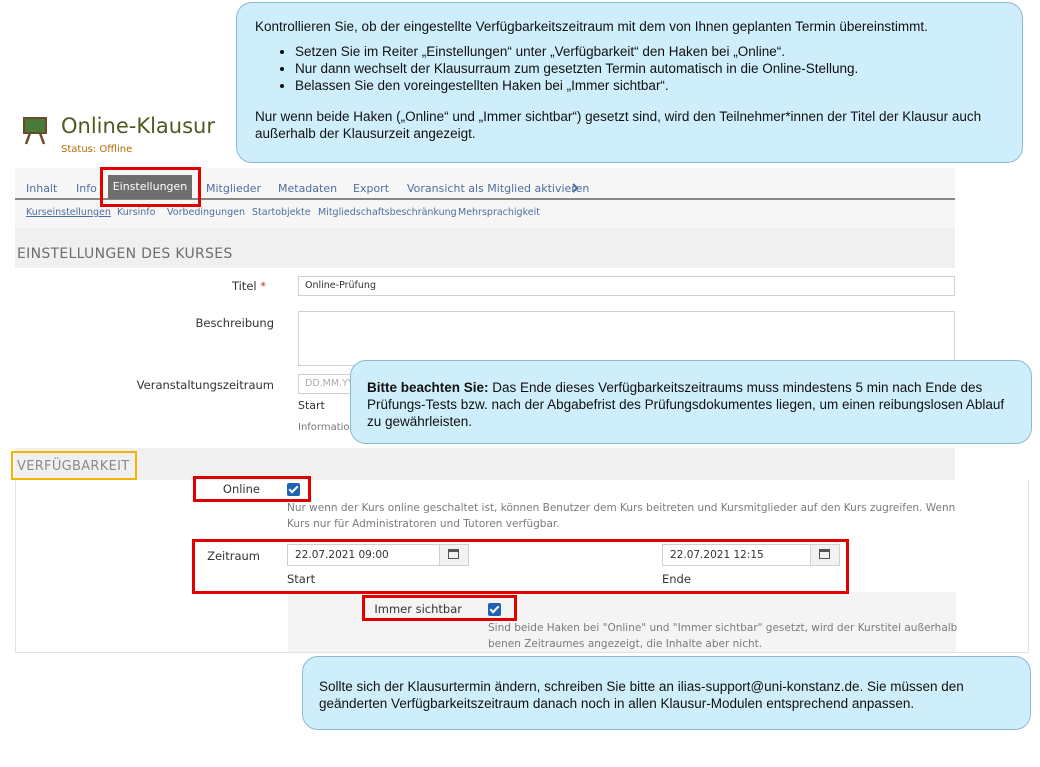 The width and height of the screenshot is (1040, 767). I want to click on subtab-kurseinstellungen: Kurseinstellungen, so click(68, 212).